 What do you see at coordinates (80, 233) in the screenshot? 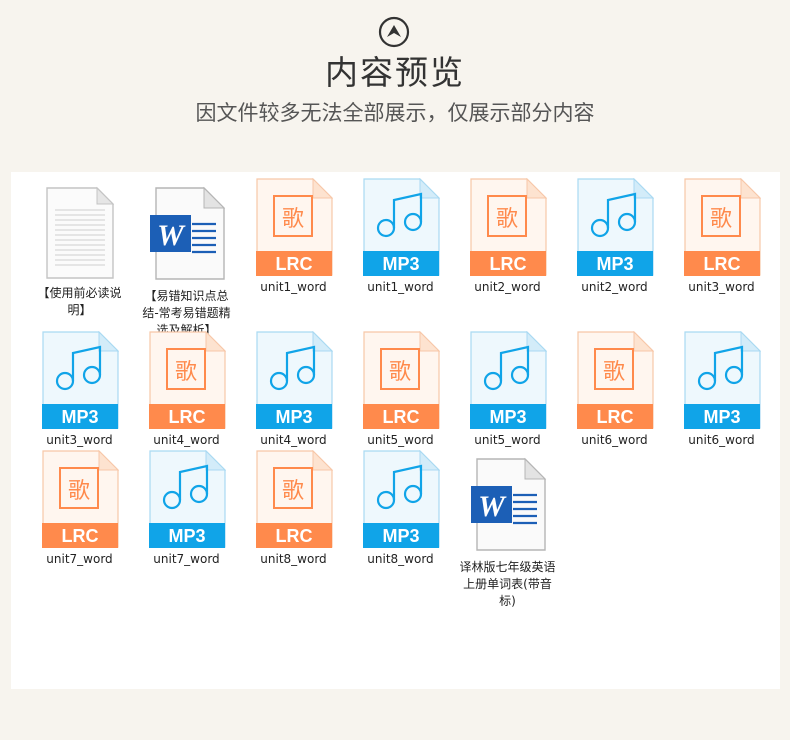
I see `text-file-icon` at bounding box center [80, 233].